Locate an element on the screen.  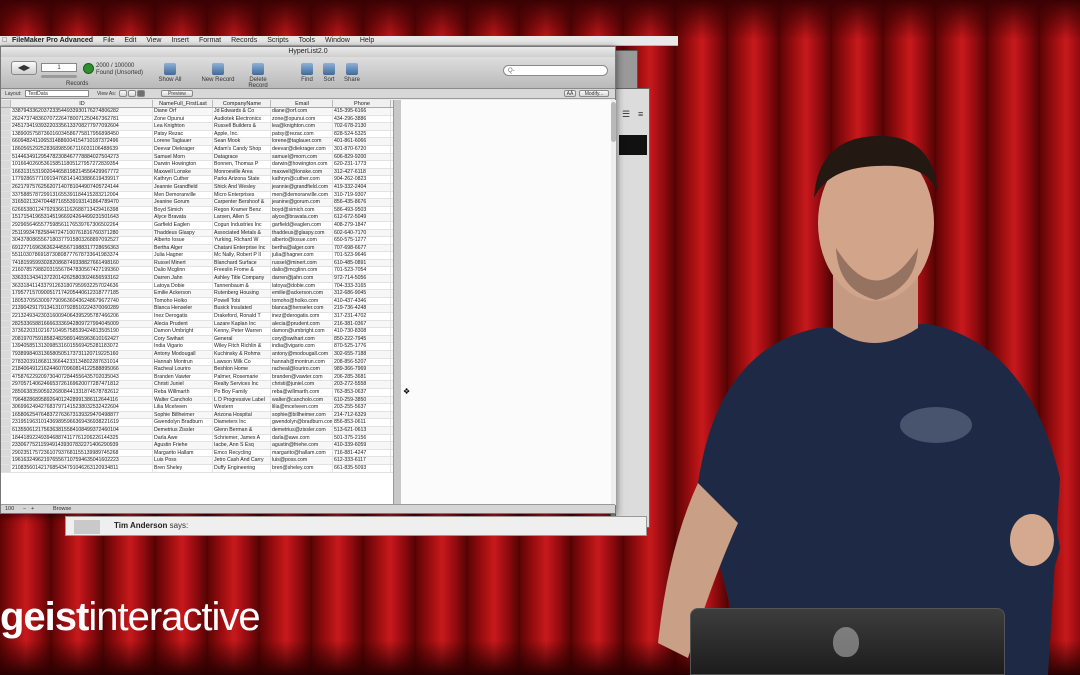
cell-name: Lorene Taglauer is located at coordinates (183, 141).